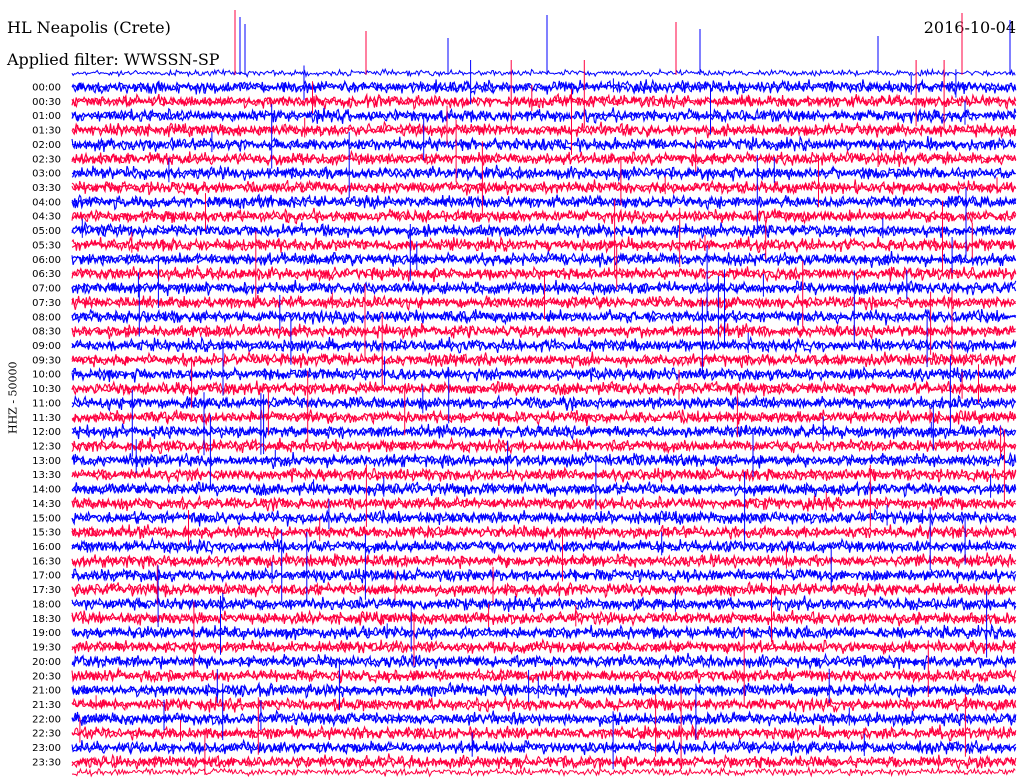 Image resolution: width=1024 pixels, height=780 pixels. What do you see at coordinates (46, 762) in the screenshot?
I see `row-tick-label: 23:30` at bounding box center [46, 762].